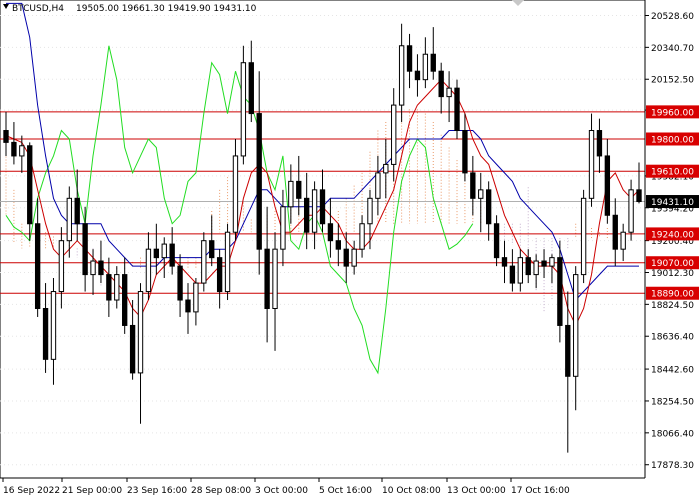  Describe the element at coordinates (672, 264) in the screenshot. I see `level-badge-label: 19070.00` at that location.